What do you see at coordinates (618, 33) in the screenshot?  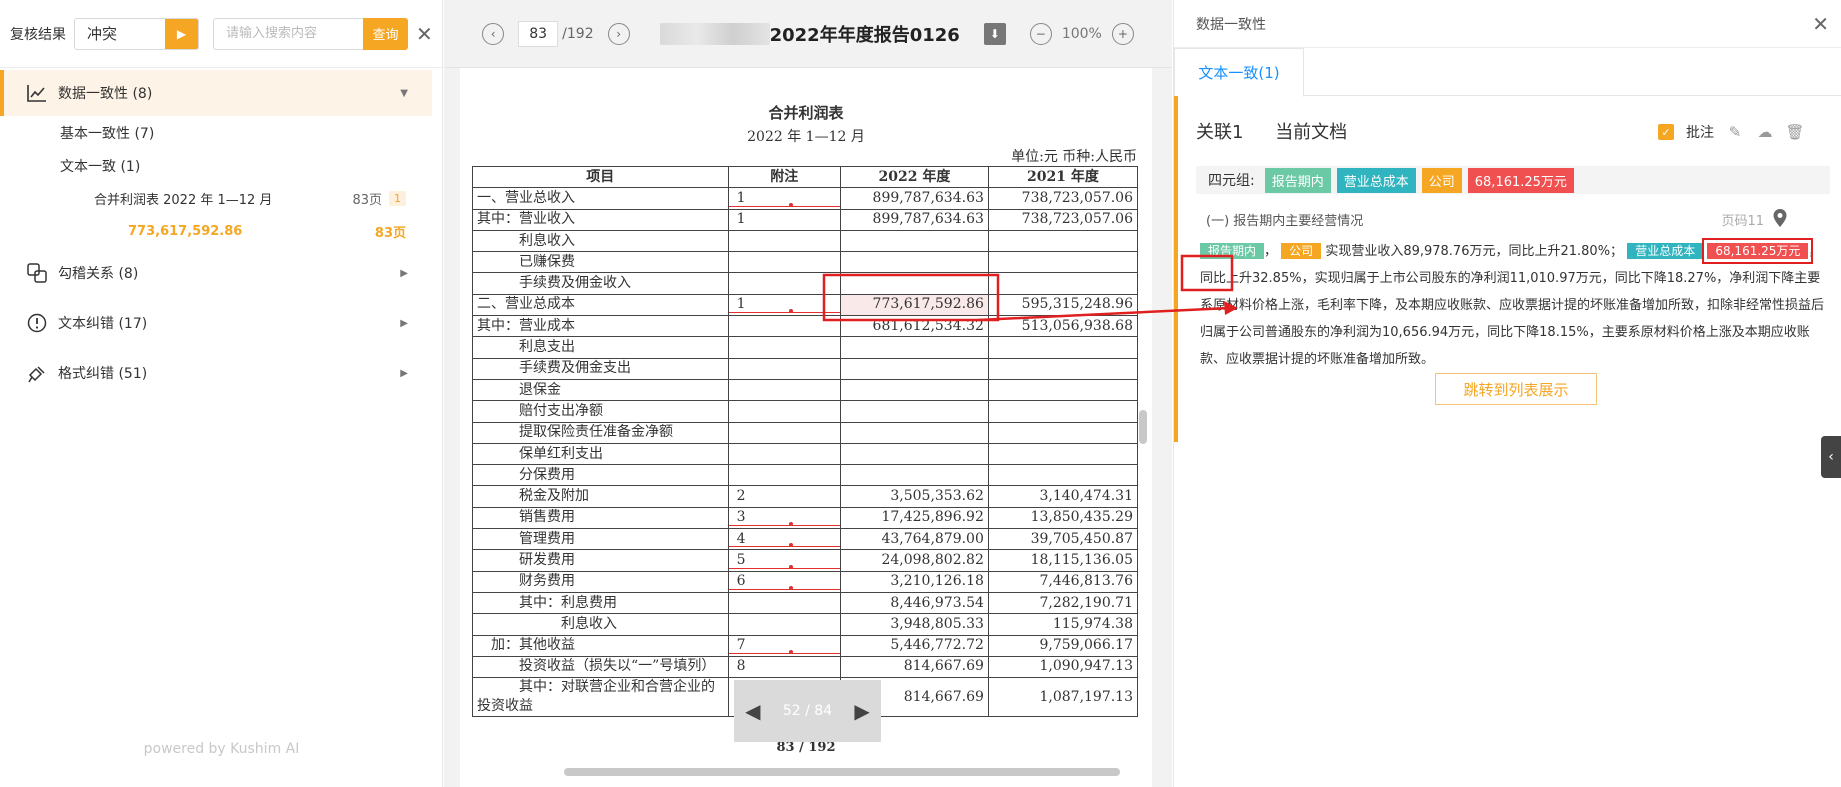 I see `next-page-icon: ›` at bounding box center [618, 33].